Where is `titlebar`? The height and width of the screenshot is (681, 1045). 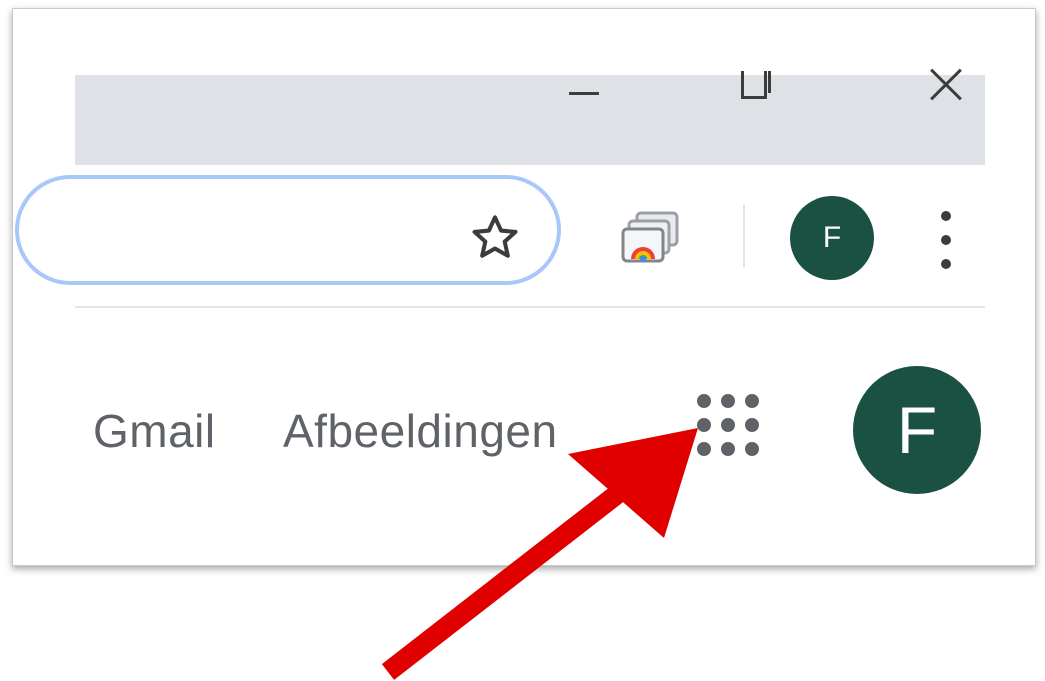 titlebar is located at coordinates (530, 118).